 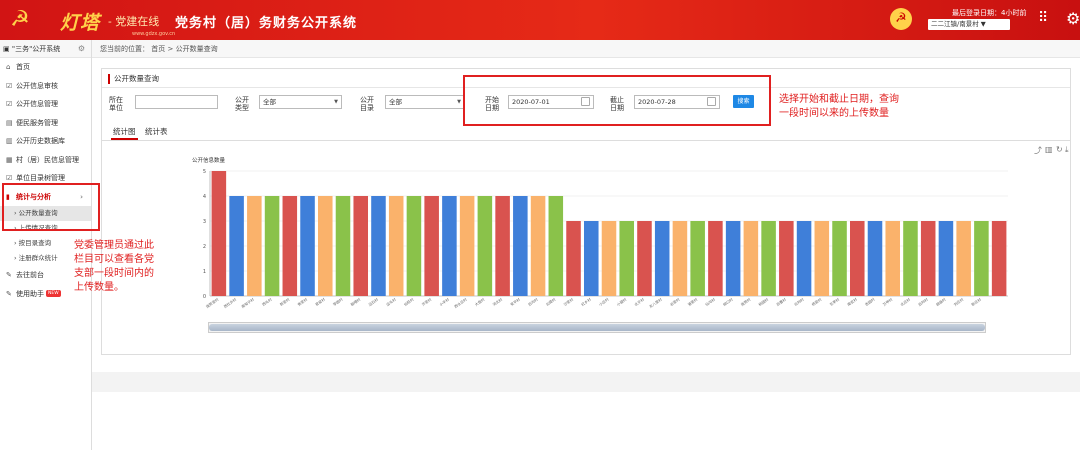 What do you see at coordinates (551, 301) in the screenshot?
I see `x-tick-label: 北堤村` at bounding box center [551, 301].